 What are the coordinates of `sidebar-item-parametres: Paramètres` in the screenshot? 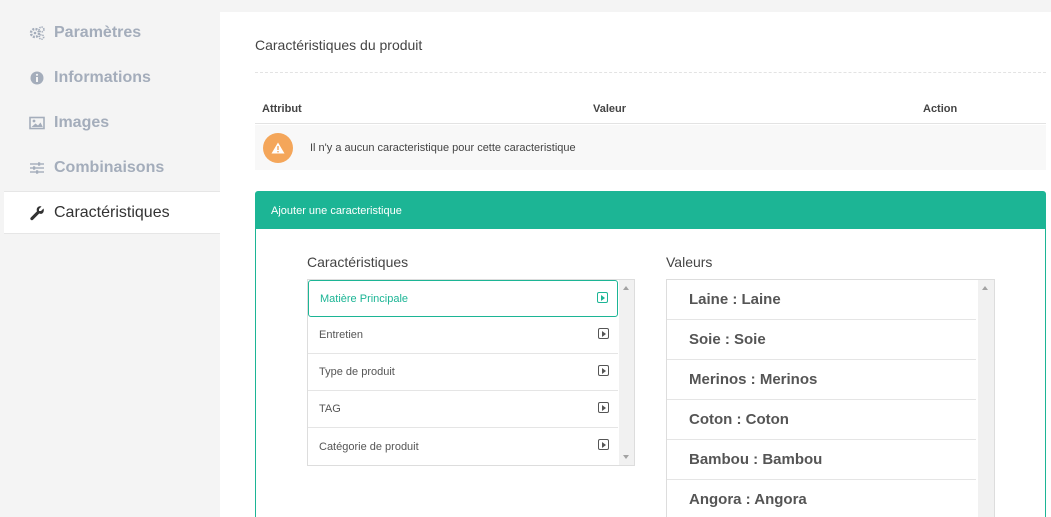 It's located at (112, 32).